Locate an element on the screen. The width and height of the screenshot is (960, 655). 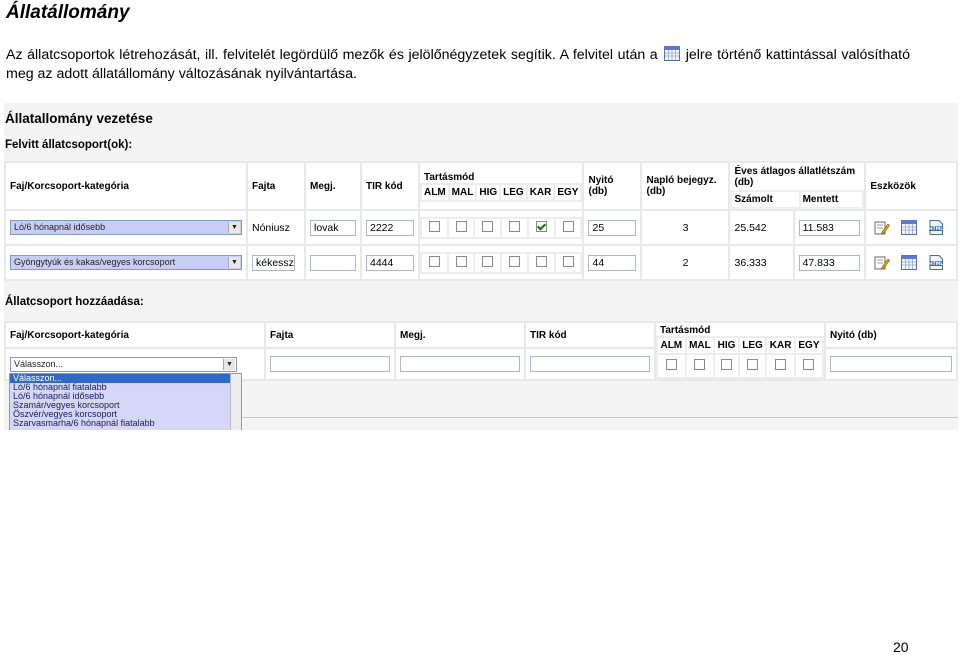
row1-saved-input: 11.583 is located at coordinates (829, 227).